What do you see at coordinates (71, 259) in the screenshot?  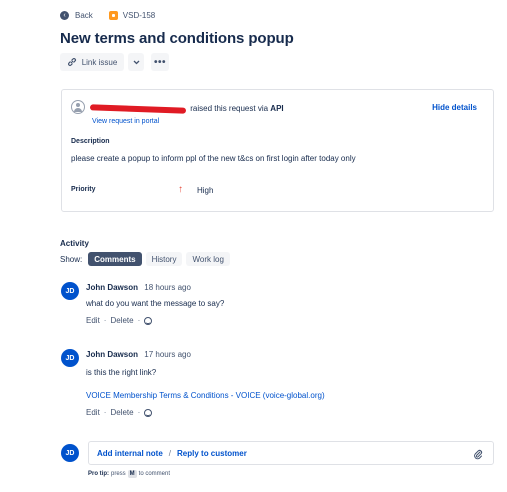 I see `show-label: Show:` at bounding box center [71, 259].